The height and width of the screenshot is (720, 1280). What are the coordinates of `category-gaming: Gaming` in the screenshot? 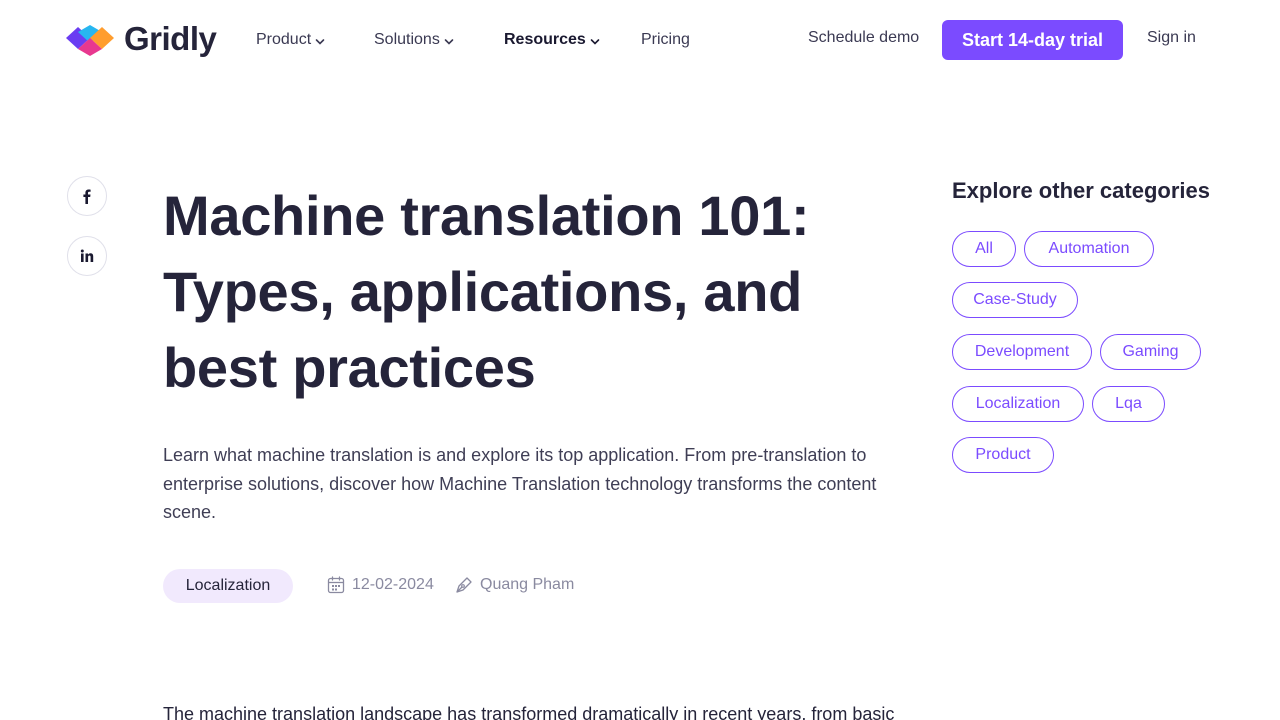 It's located at (1150, 352).